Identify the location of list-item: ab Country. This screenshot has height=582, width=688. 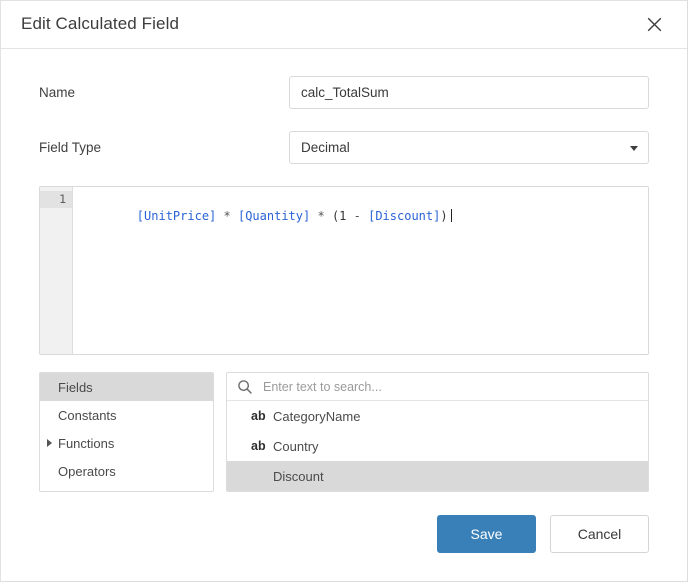
(437, 446).